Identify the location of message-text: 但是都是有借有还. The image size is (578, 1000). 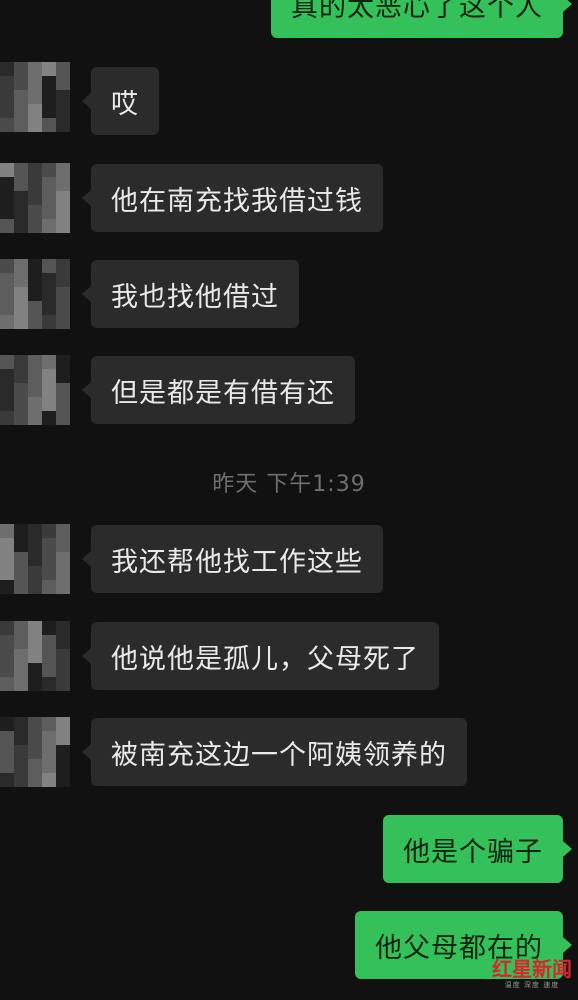
(223, 393).